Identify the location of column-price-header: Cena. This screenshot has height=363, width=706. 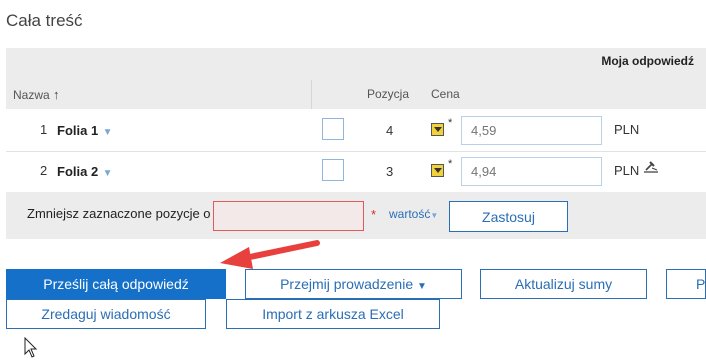
(445, 94).